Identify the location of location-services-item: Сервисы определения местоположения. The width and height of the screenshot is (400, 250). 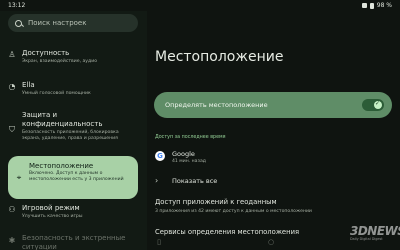
(227, 232).